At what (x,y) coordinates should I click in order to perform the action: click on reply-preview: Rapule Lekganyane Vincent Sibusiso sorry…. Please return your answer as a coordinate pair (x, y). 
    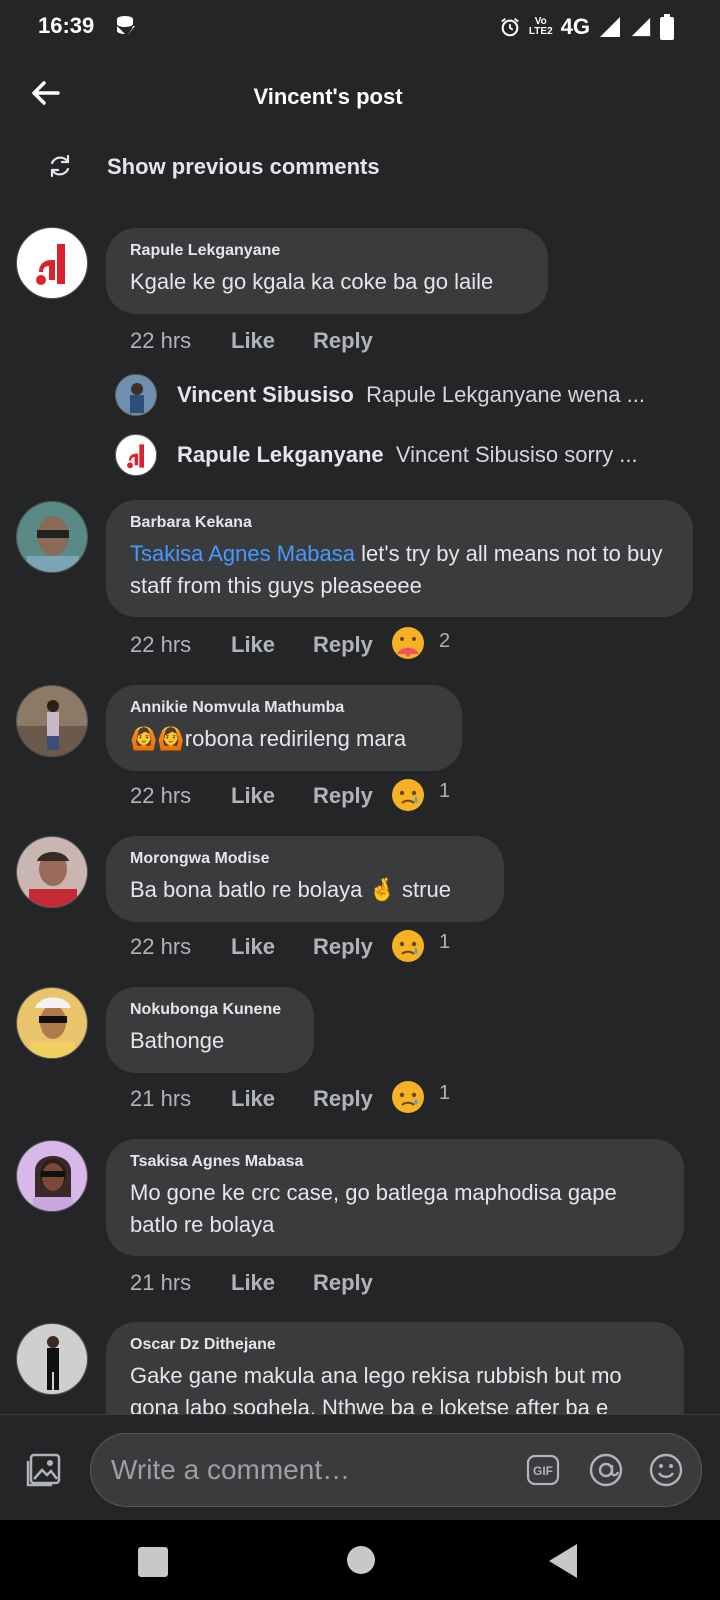
    Looking at the image, I should click on (415, 456).